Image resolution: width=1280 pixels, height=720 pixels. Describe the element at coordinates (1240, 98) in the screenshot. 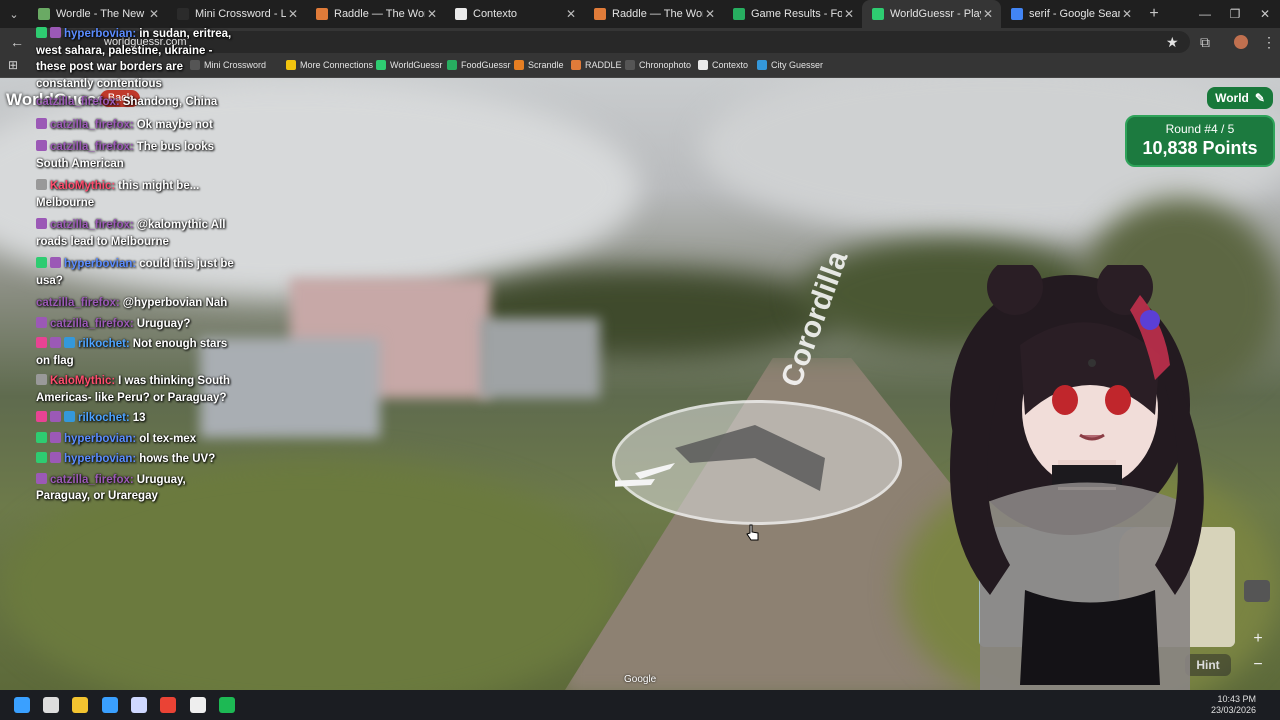

I see `map-mode-button: World ✎` at that location.